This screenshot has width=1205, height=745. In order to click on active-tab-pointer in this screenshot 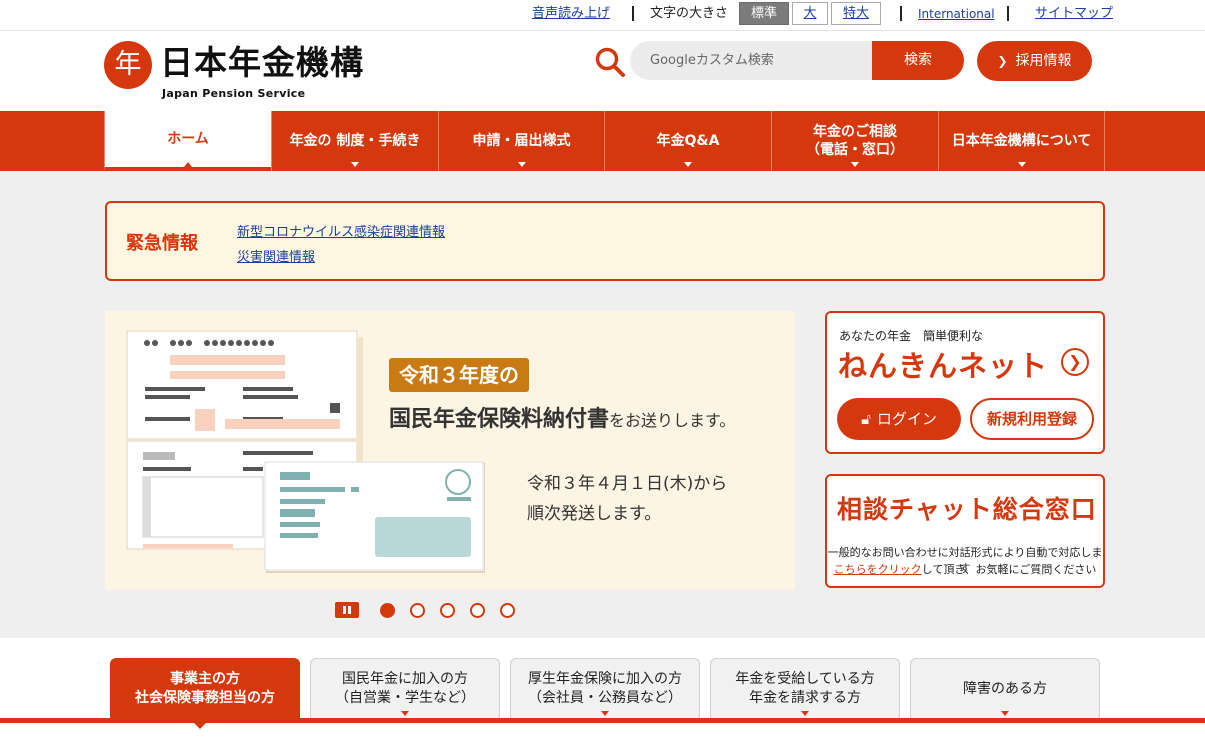, I will do `click(200, 725)`.